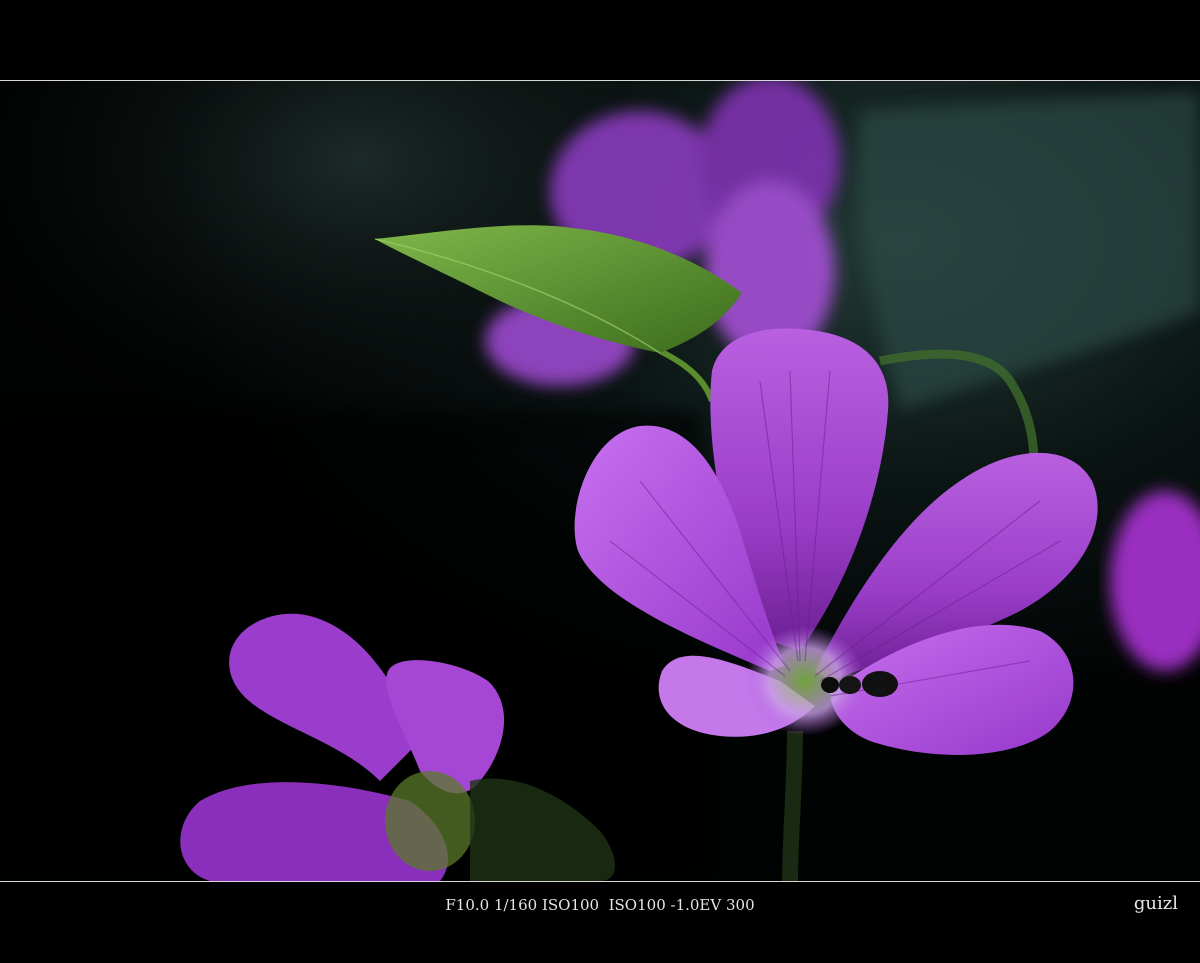 This screenshot has height=963, width=1200. What do you see at coordinates (600, 40) in the screenshot?
I see `top-border` at bounding box center [600, 40].